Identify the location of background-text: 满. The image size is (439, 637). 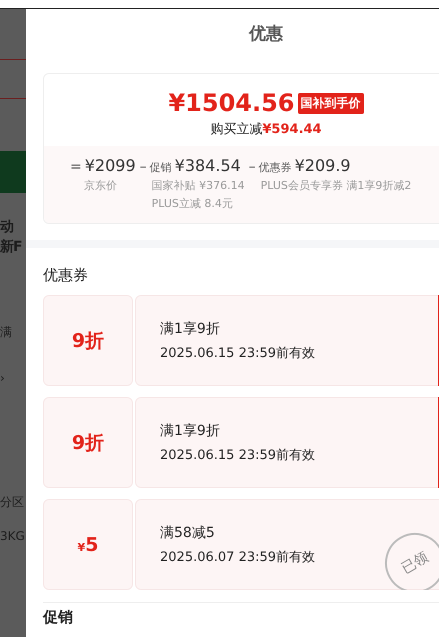
(6, 332).